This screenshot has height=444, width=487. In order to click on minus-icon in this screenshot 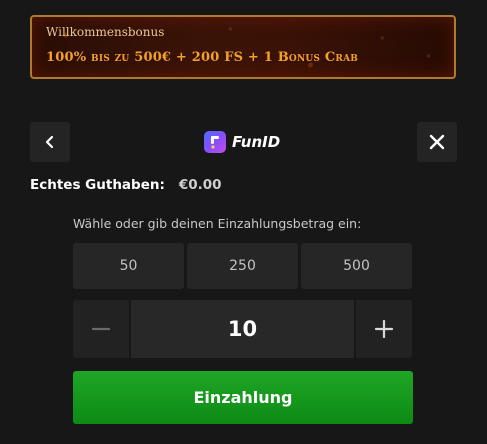, I will do `click(101, 329)`.